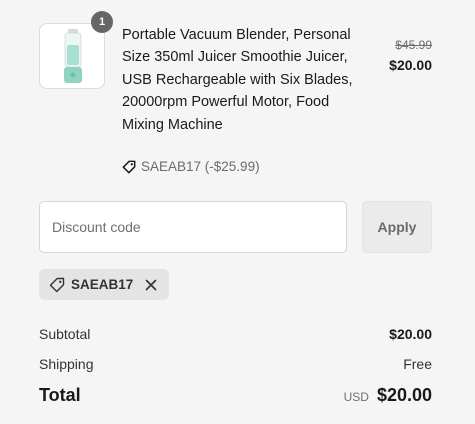 Image resolution: width=475 pixels, height=424 pixels. Describe the element at coordinates (66, 364) in the screenshot. I see `shipping-label: Shipping` at that location.